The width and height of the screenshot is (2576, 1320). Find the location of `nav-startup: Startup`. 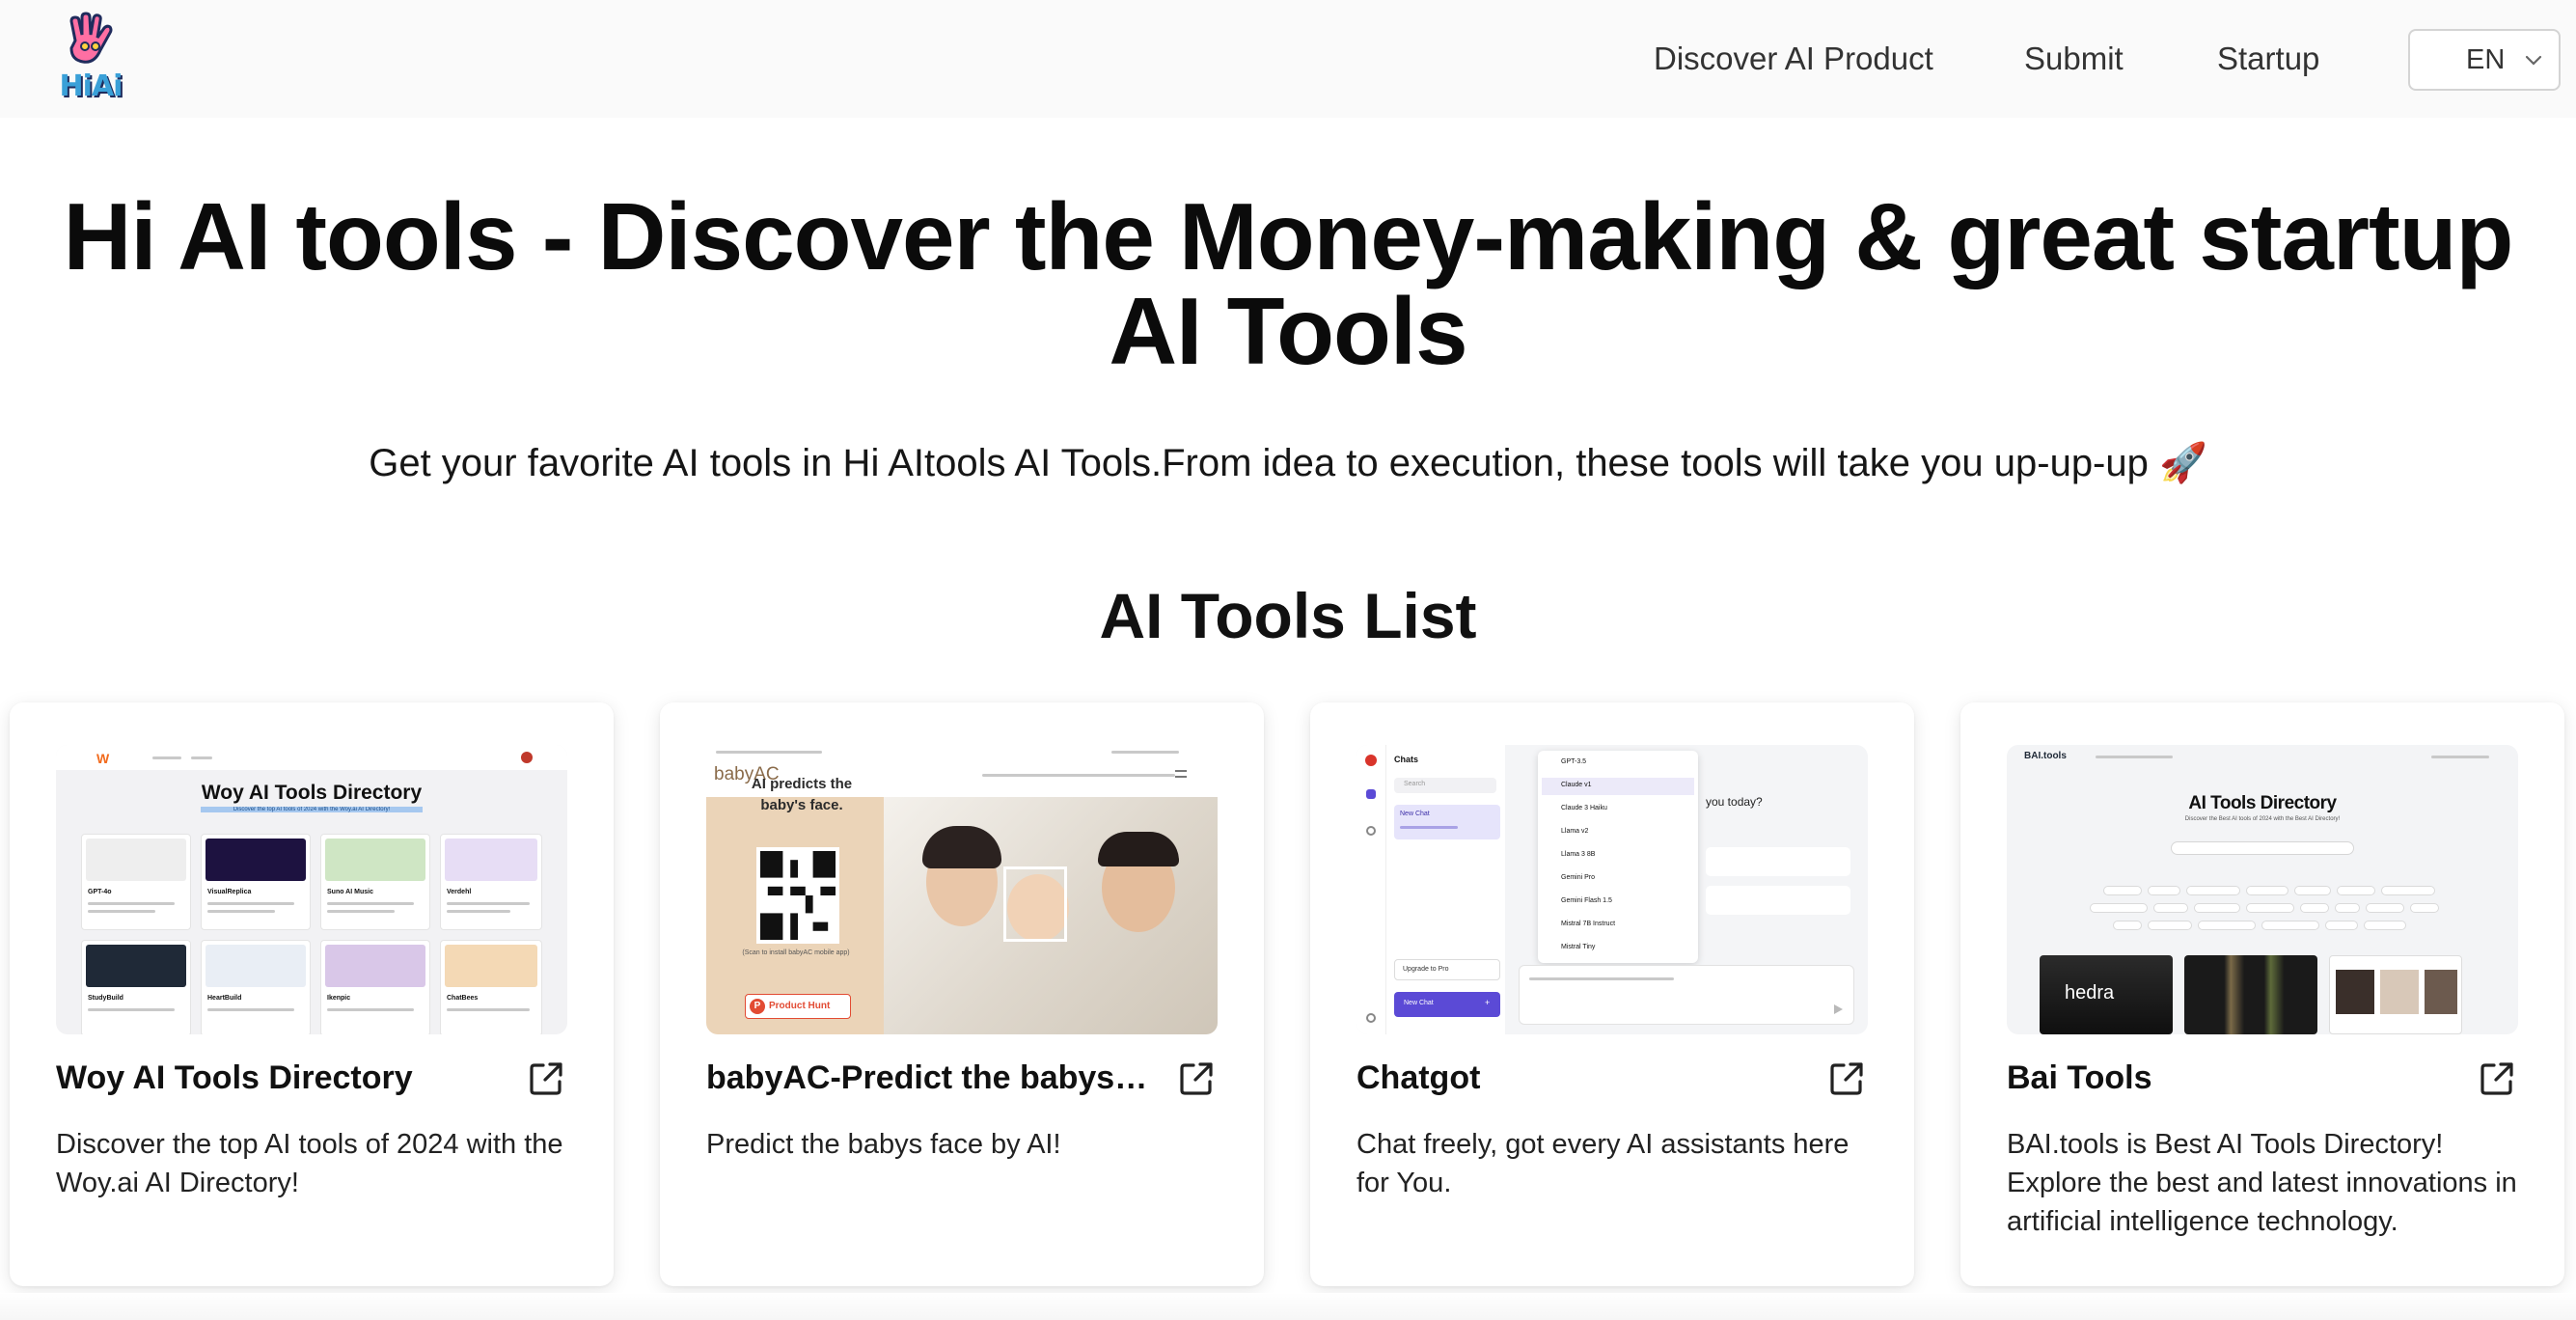

nav-startup: Startup is located at coordinates (2268, 59).